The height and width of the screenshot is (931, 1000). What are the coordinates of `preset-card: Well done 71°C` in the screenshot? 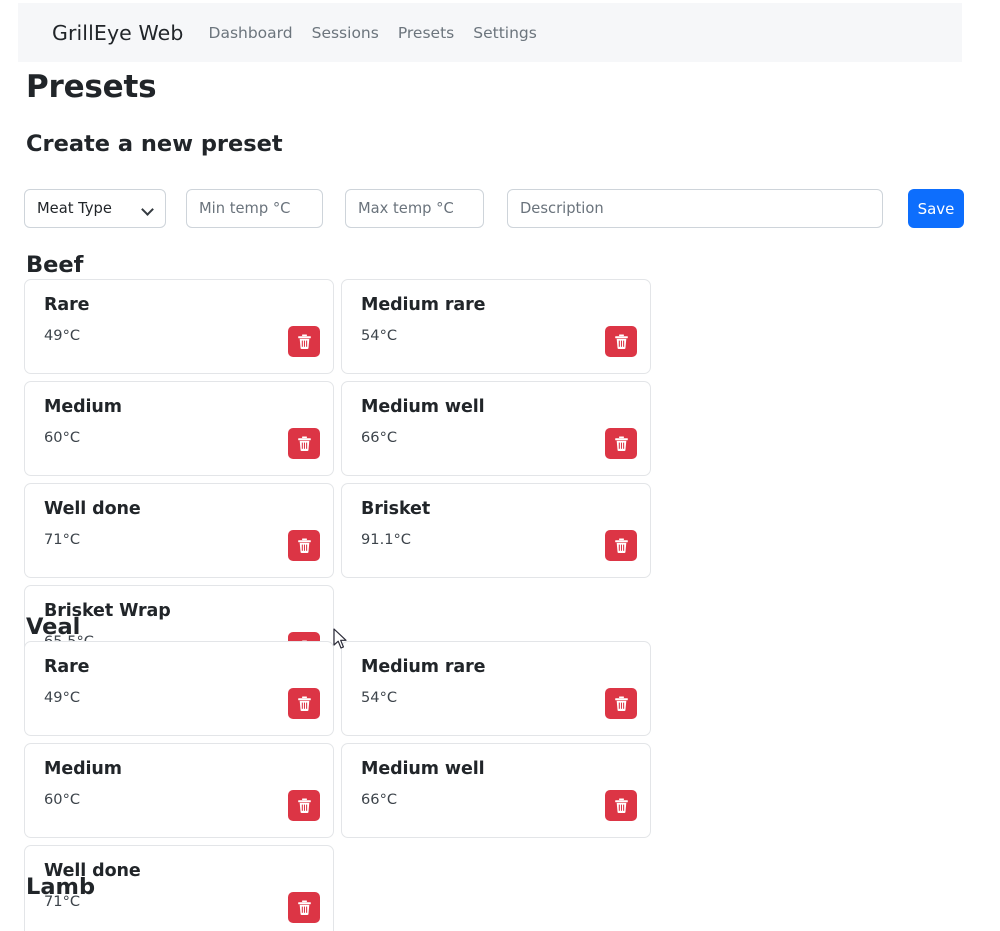 It's located at (179, 530).